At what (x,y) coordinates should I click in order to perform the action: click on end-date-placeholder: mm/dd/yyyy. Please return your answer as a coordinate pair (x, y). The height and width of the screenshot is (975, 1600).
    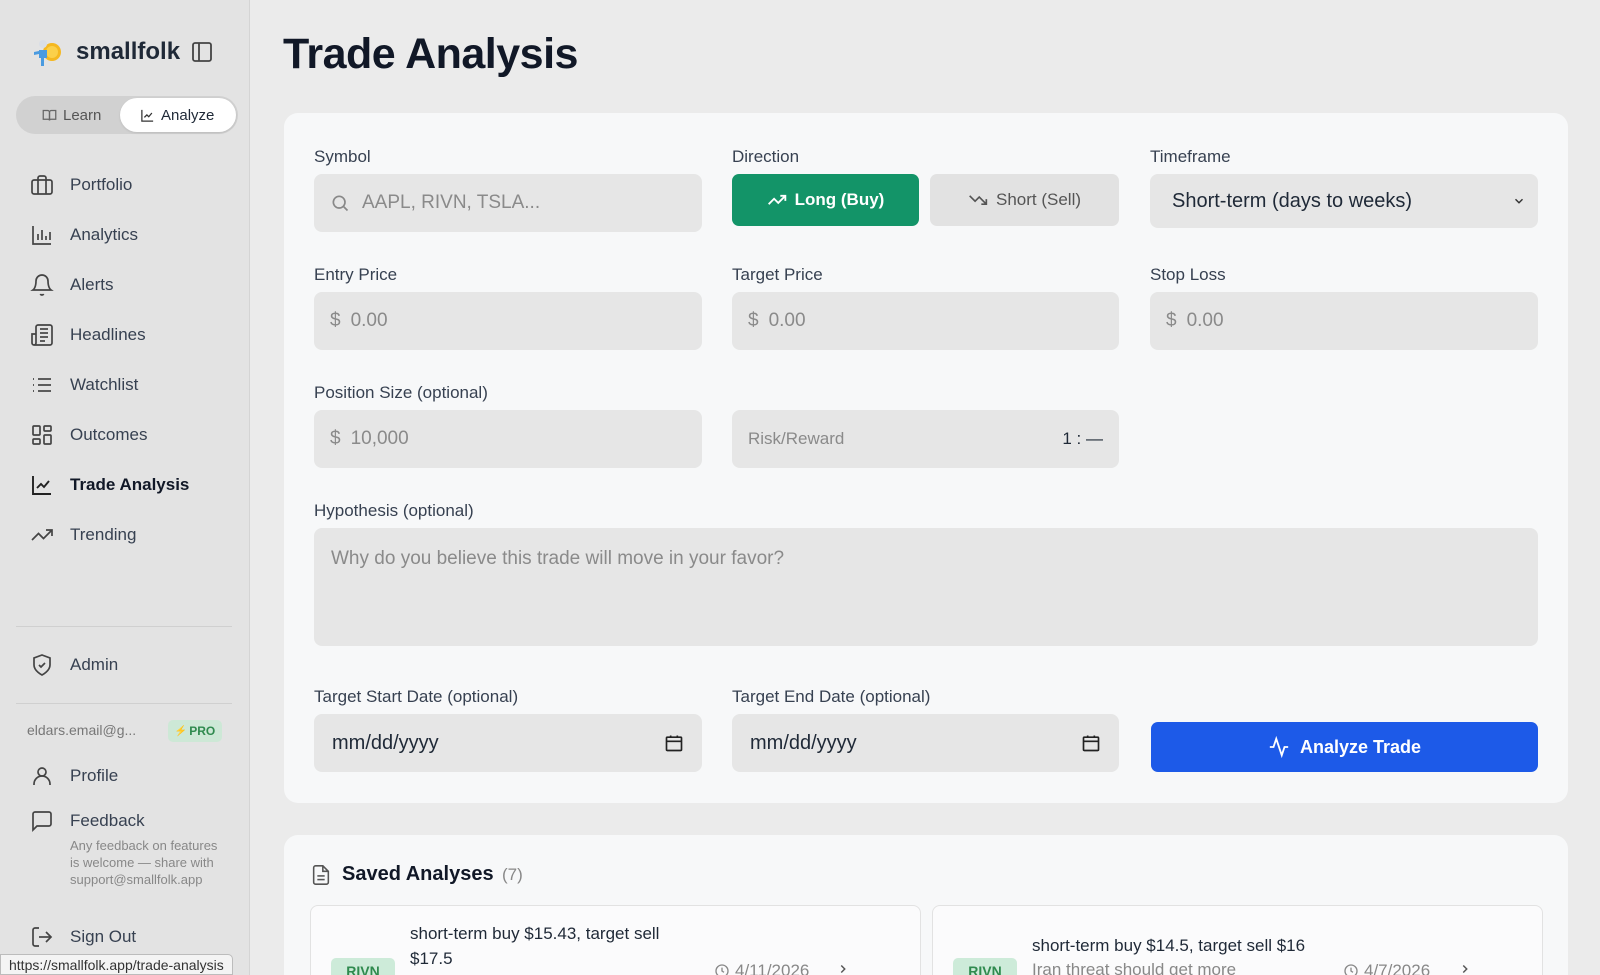
    Looking at the image, I should click on (803, 742).